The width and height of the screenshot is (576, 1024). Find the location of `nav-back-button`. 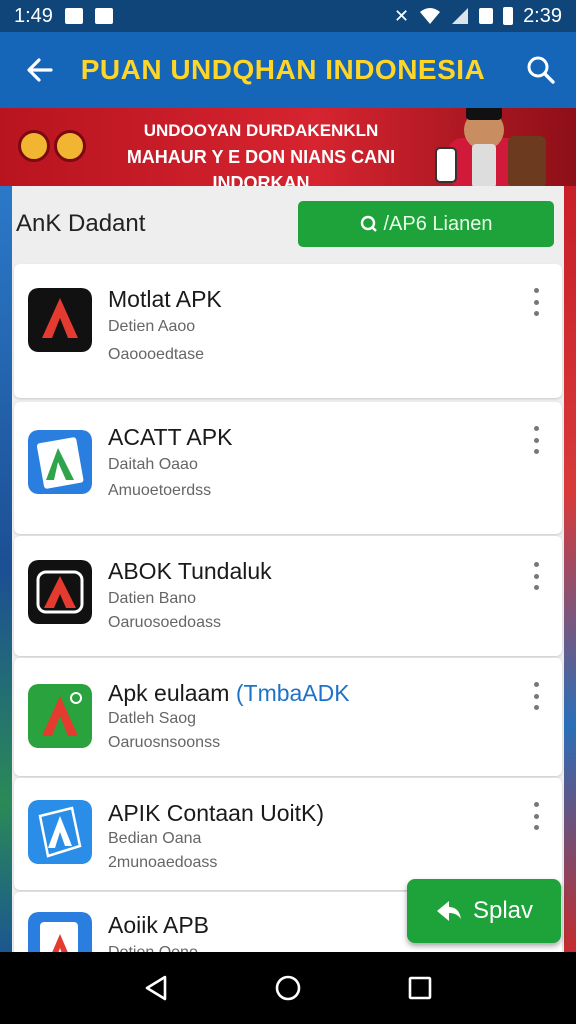

nav-back-button is located at coordinates (156, 988).